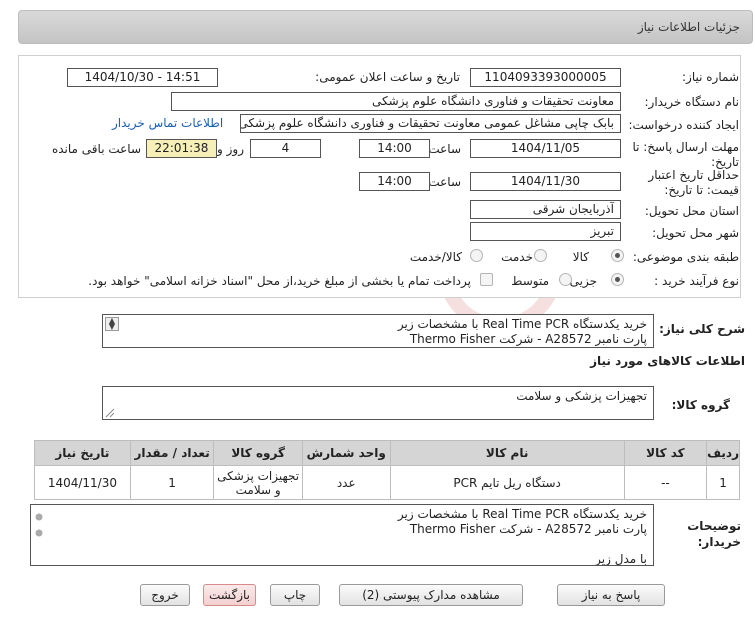  Describe the element at coordinates (580, 257) in the screenshot. I see `category-option-goods: کالا` at that location.